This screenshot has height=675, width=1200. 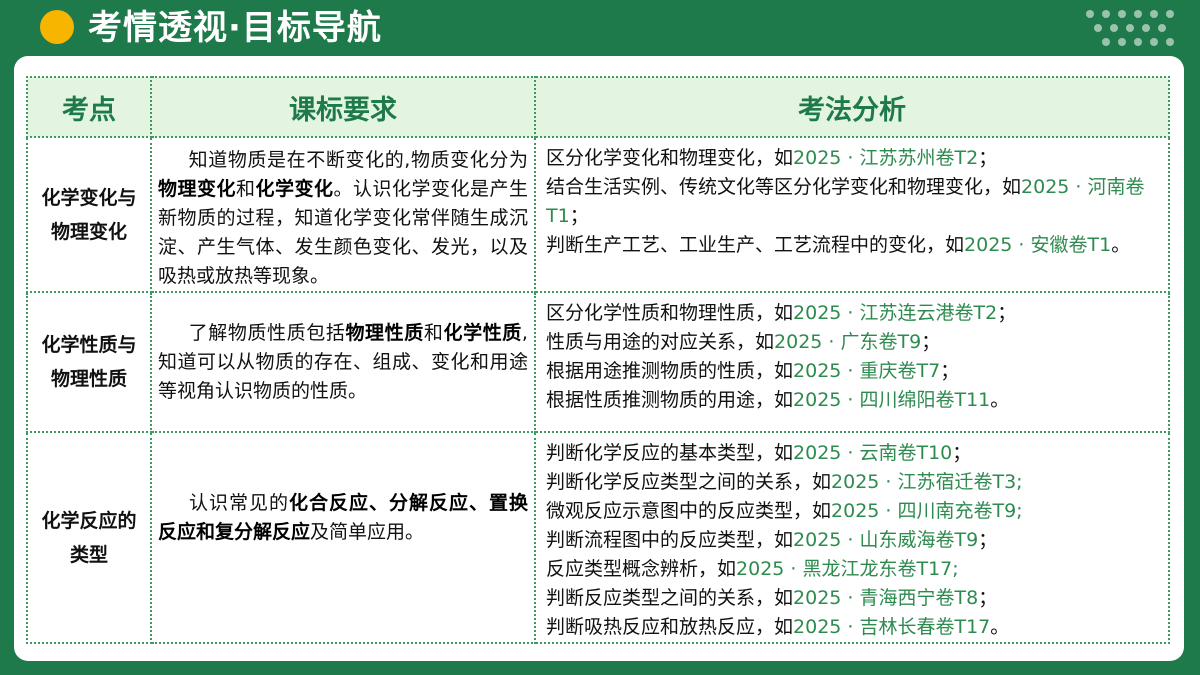 I want to click on analysis-item: 微观反应示意图中的反应类型，如2025 · 四川南充卷T9;, so click(x=784, y=511).